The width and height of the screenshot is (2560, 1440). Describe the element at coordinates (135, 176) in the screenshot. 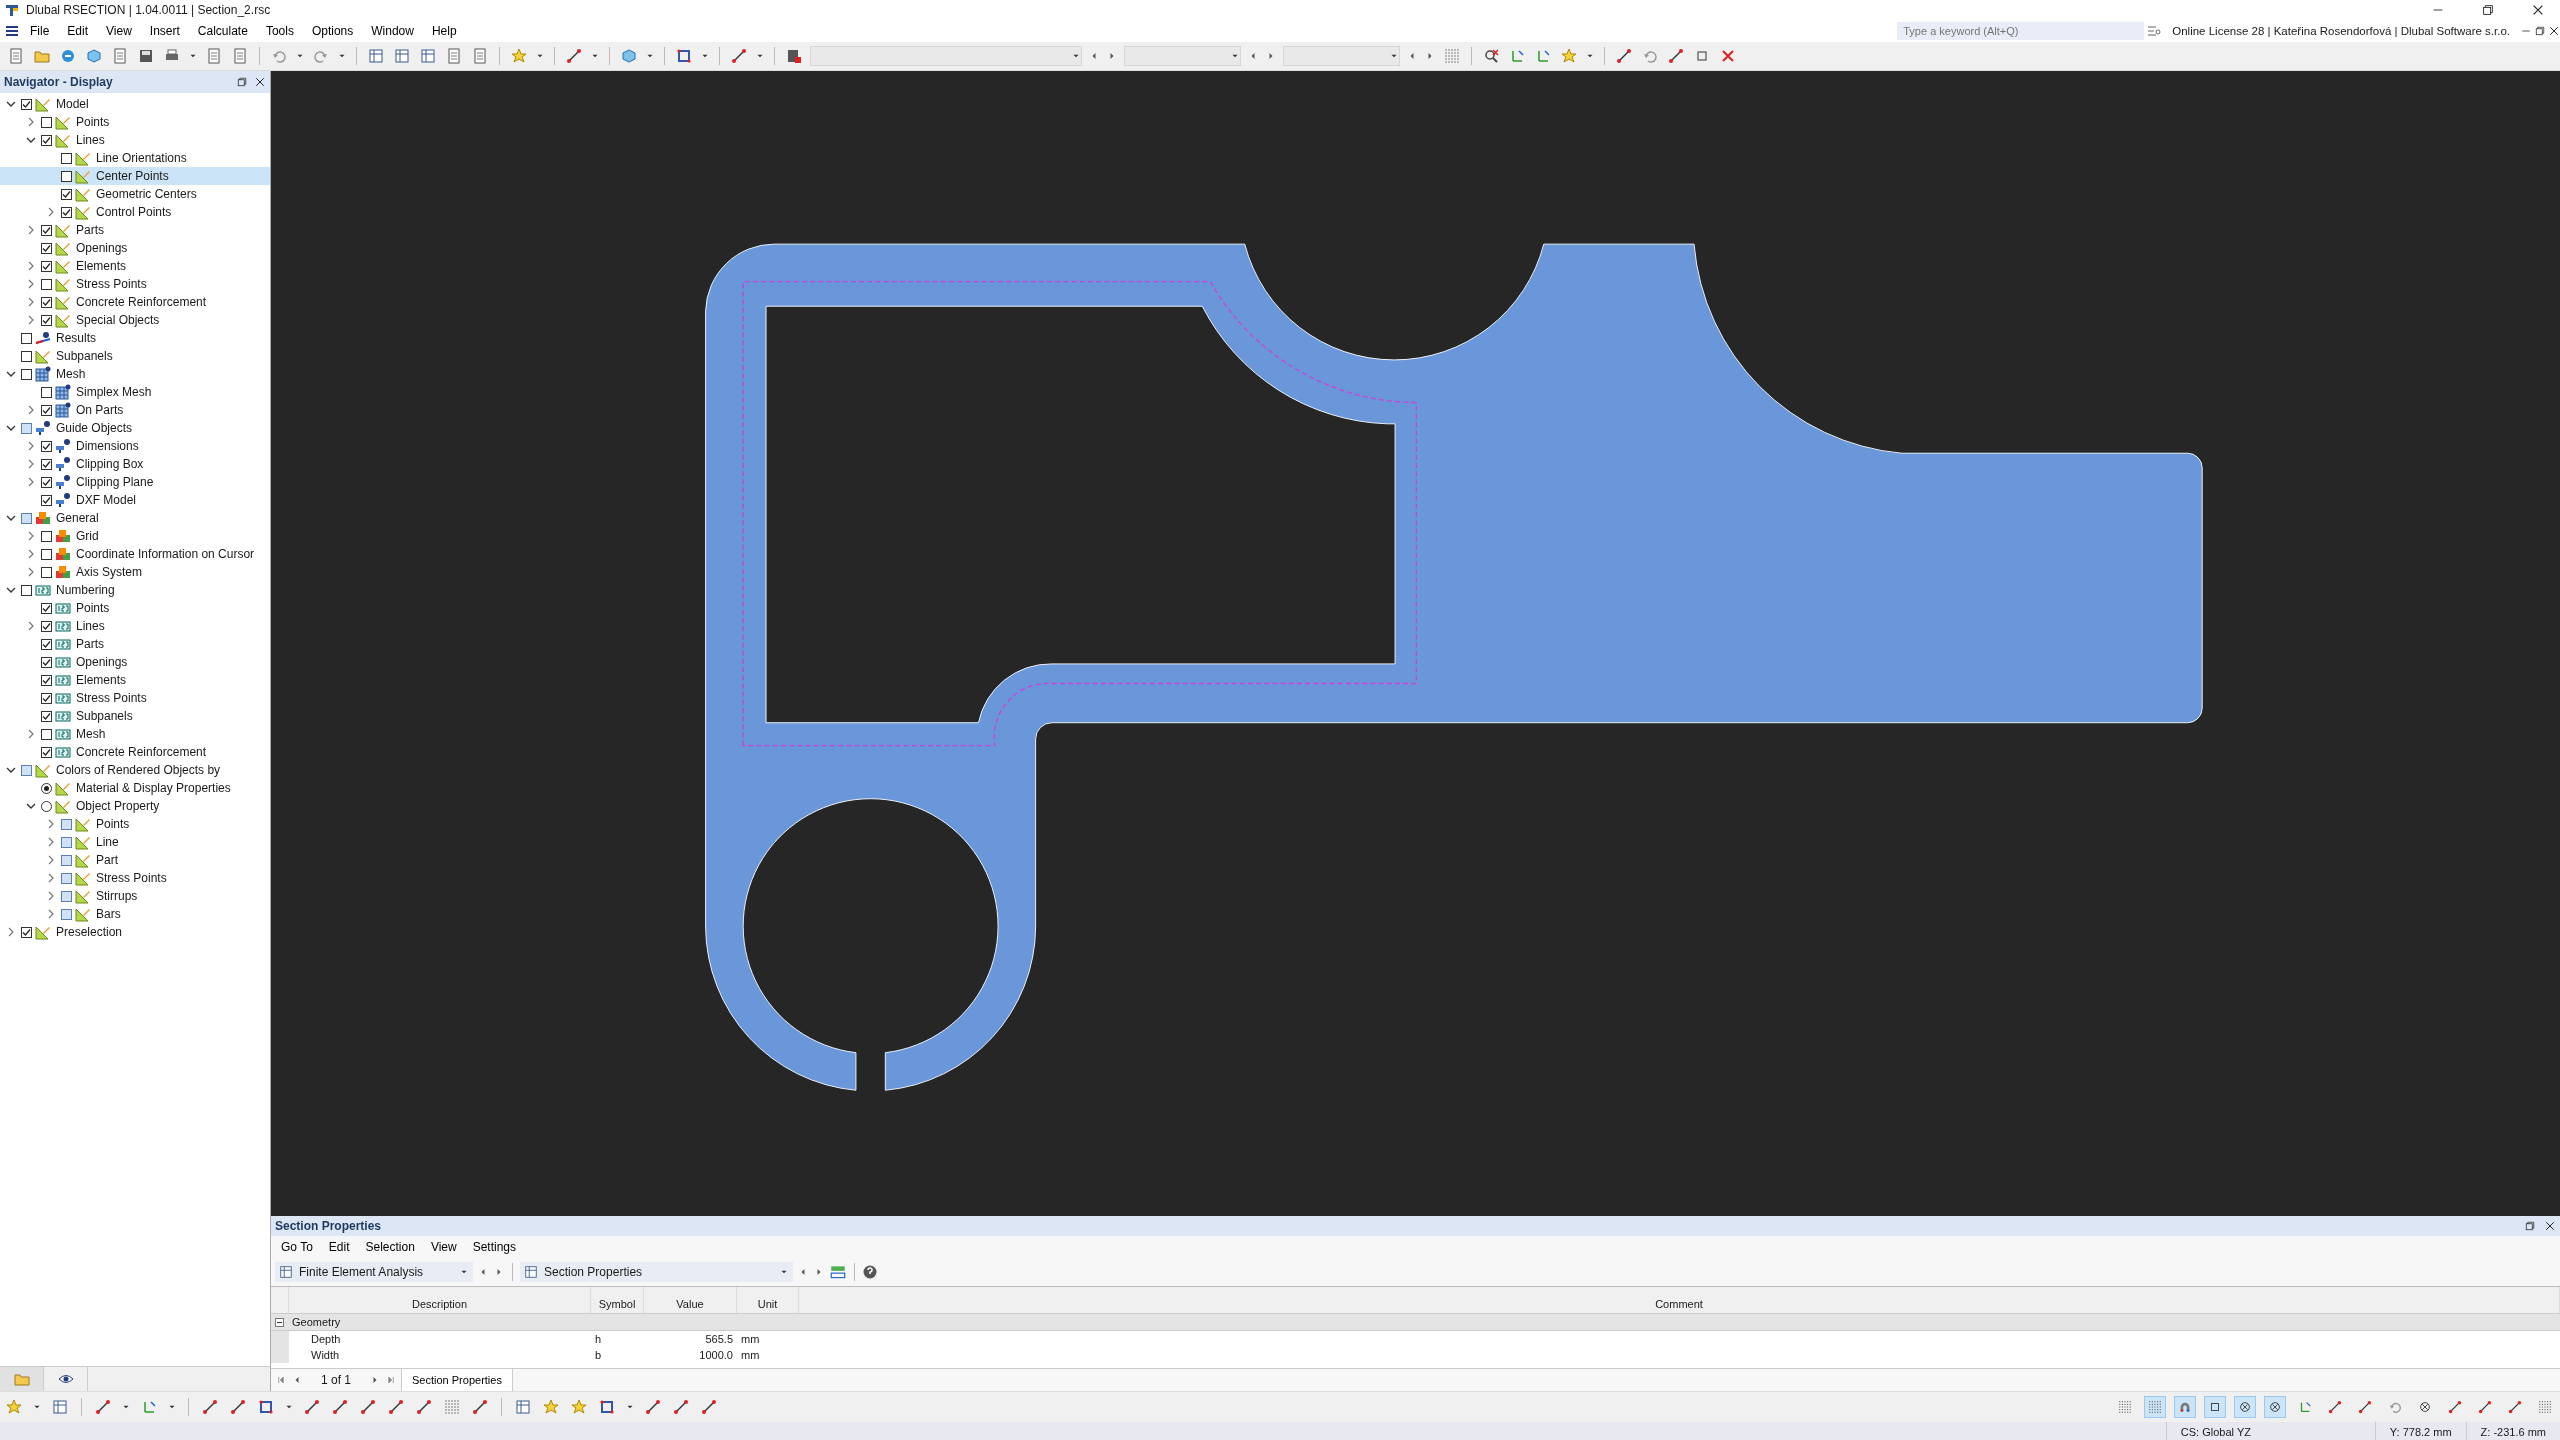

I see `tree-row: Center Points` at that location.